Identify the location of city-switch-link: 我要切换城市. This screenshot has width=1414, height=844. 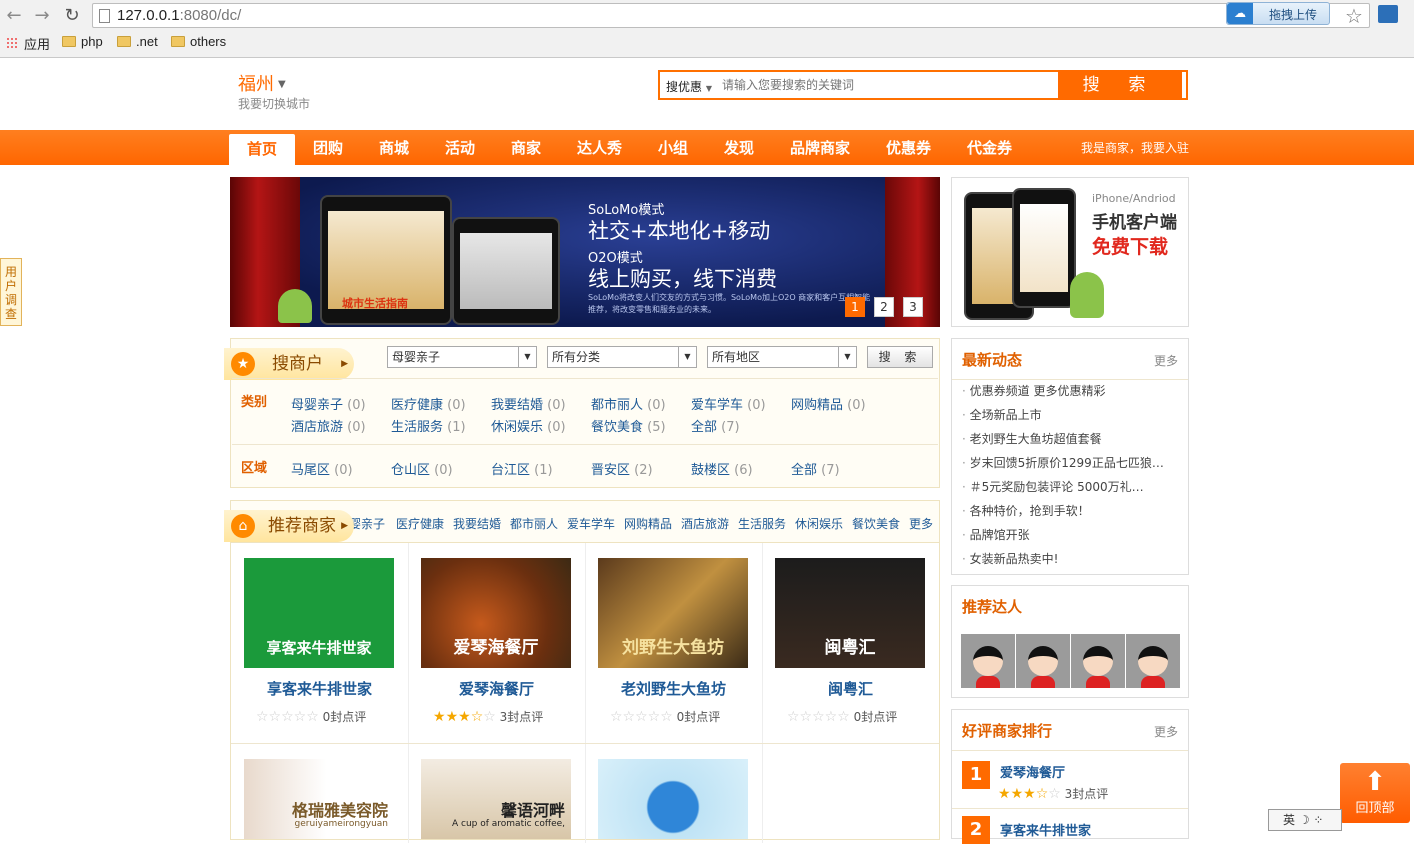
(274, 103).